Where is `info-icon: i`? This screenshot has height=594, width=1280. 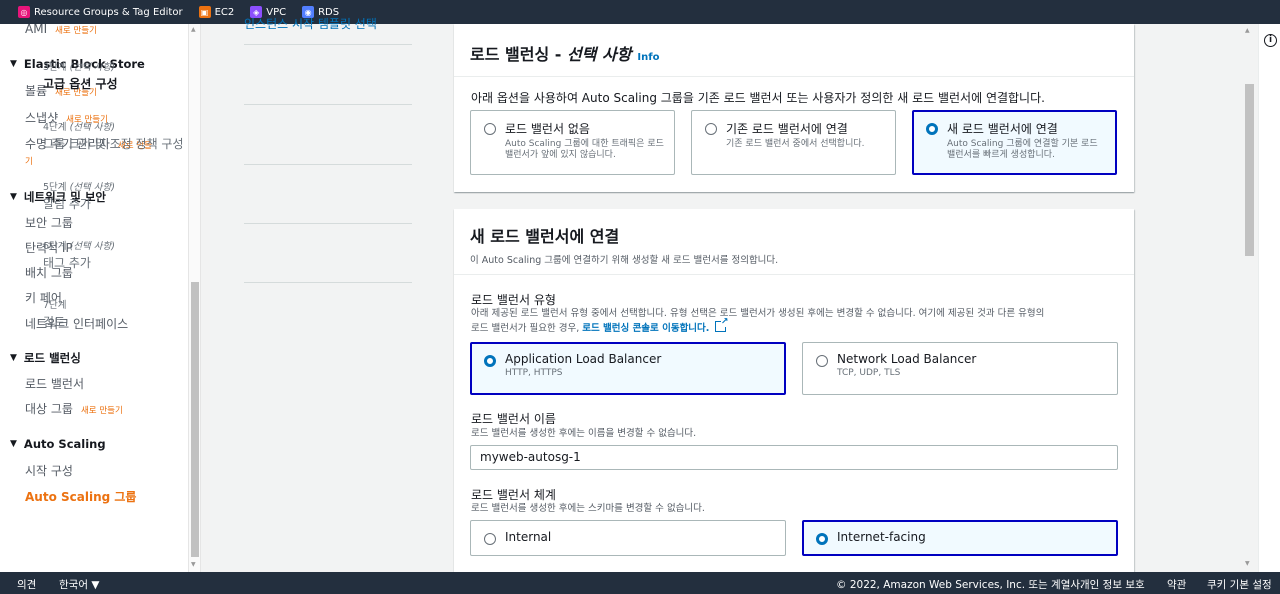
info-icon: i is located at coordinates (1270, 40).